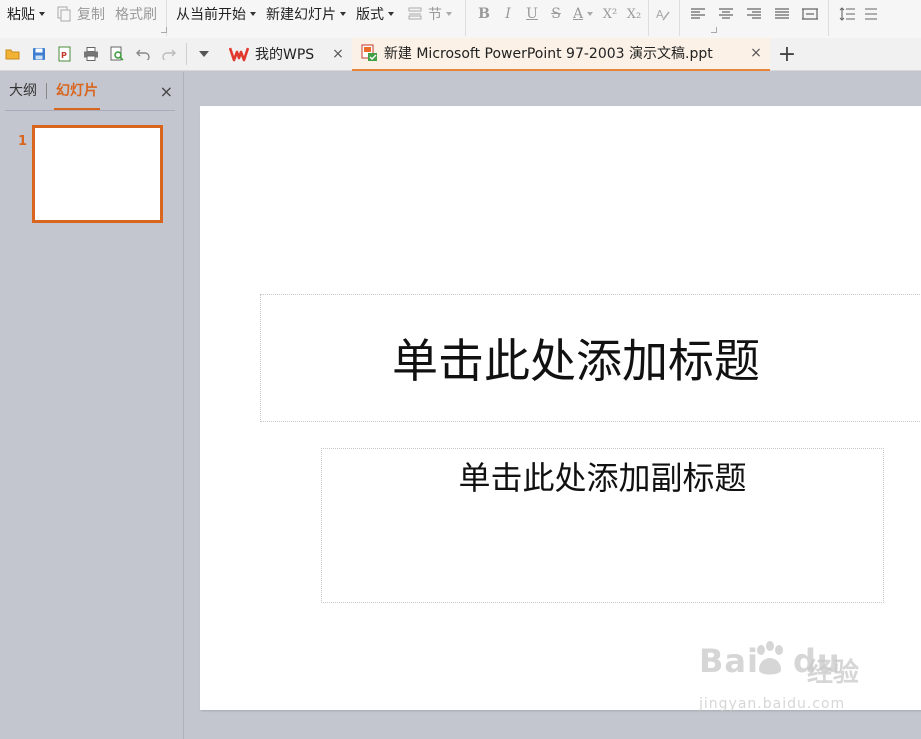 Image resolution: width=921 pixels, height=739 pixels. I want to click on undo-button, so click(143, 54).